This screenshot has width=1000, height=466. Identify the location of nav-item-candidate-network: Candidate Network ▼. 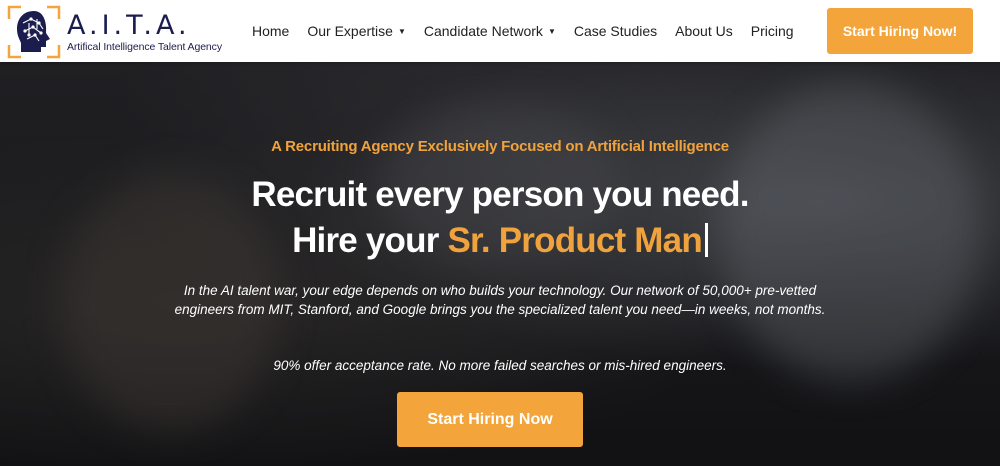
(490, 31).